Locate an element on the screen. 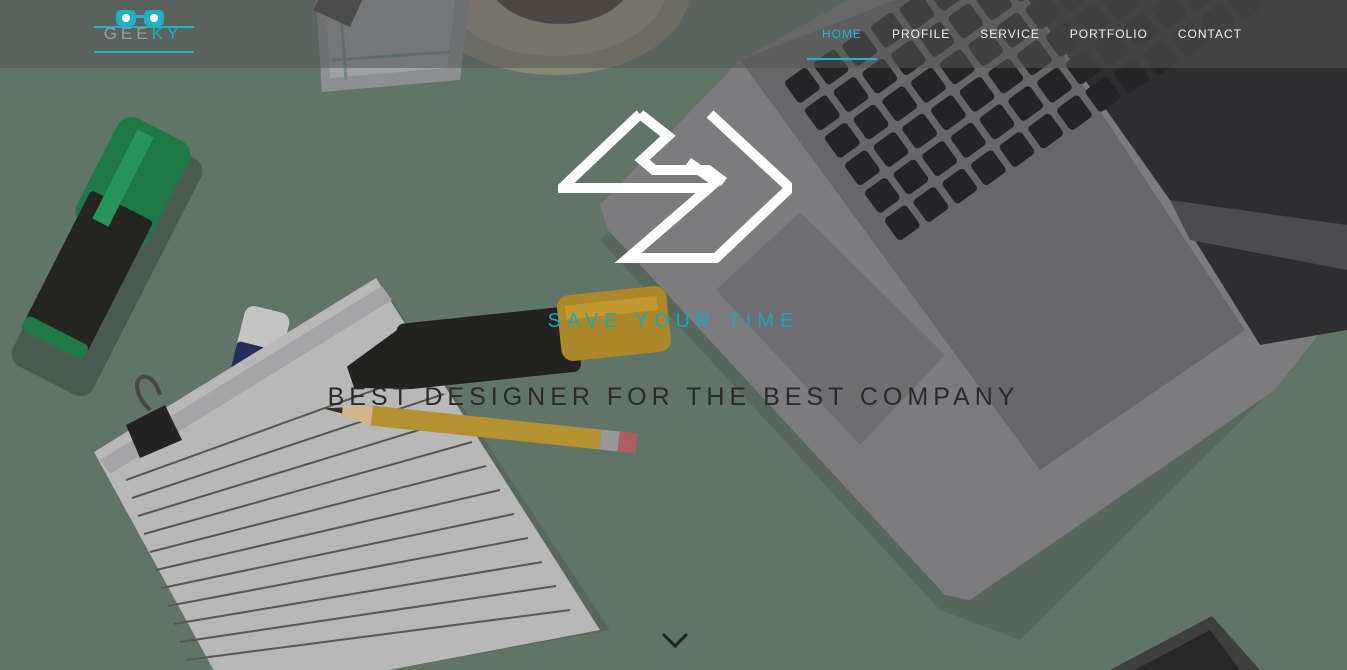  logo-text: GEEKY is located at coordinates (143, 33).